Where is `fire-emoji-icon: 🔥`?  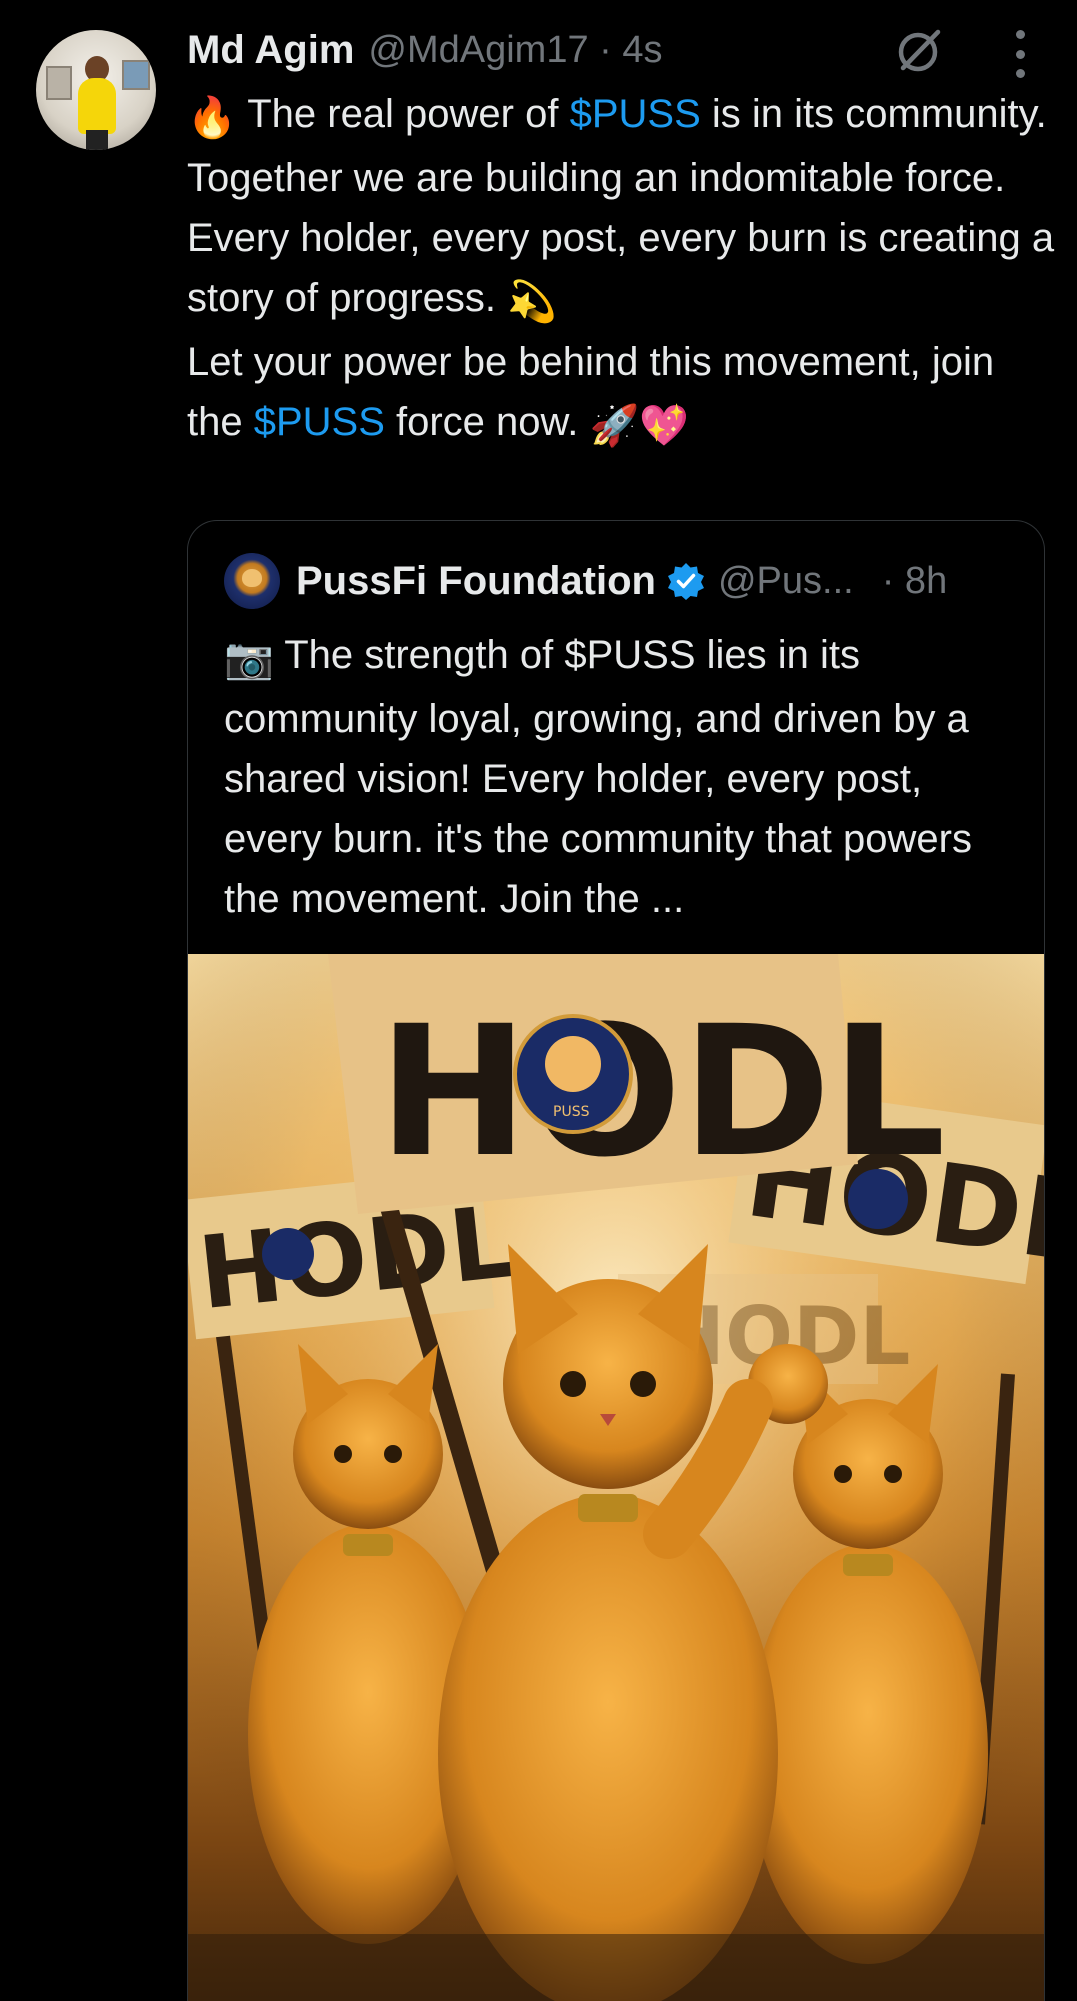
fire-emoji-icon: 🔥 is located at coordinates (212, 118).